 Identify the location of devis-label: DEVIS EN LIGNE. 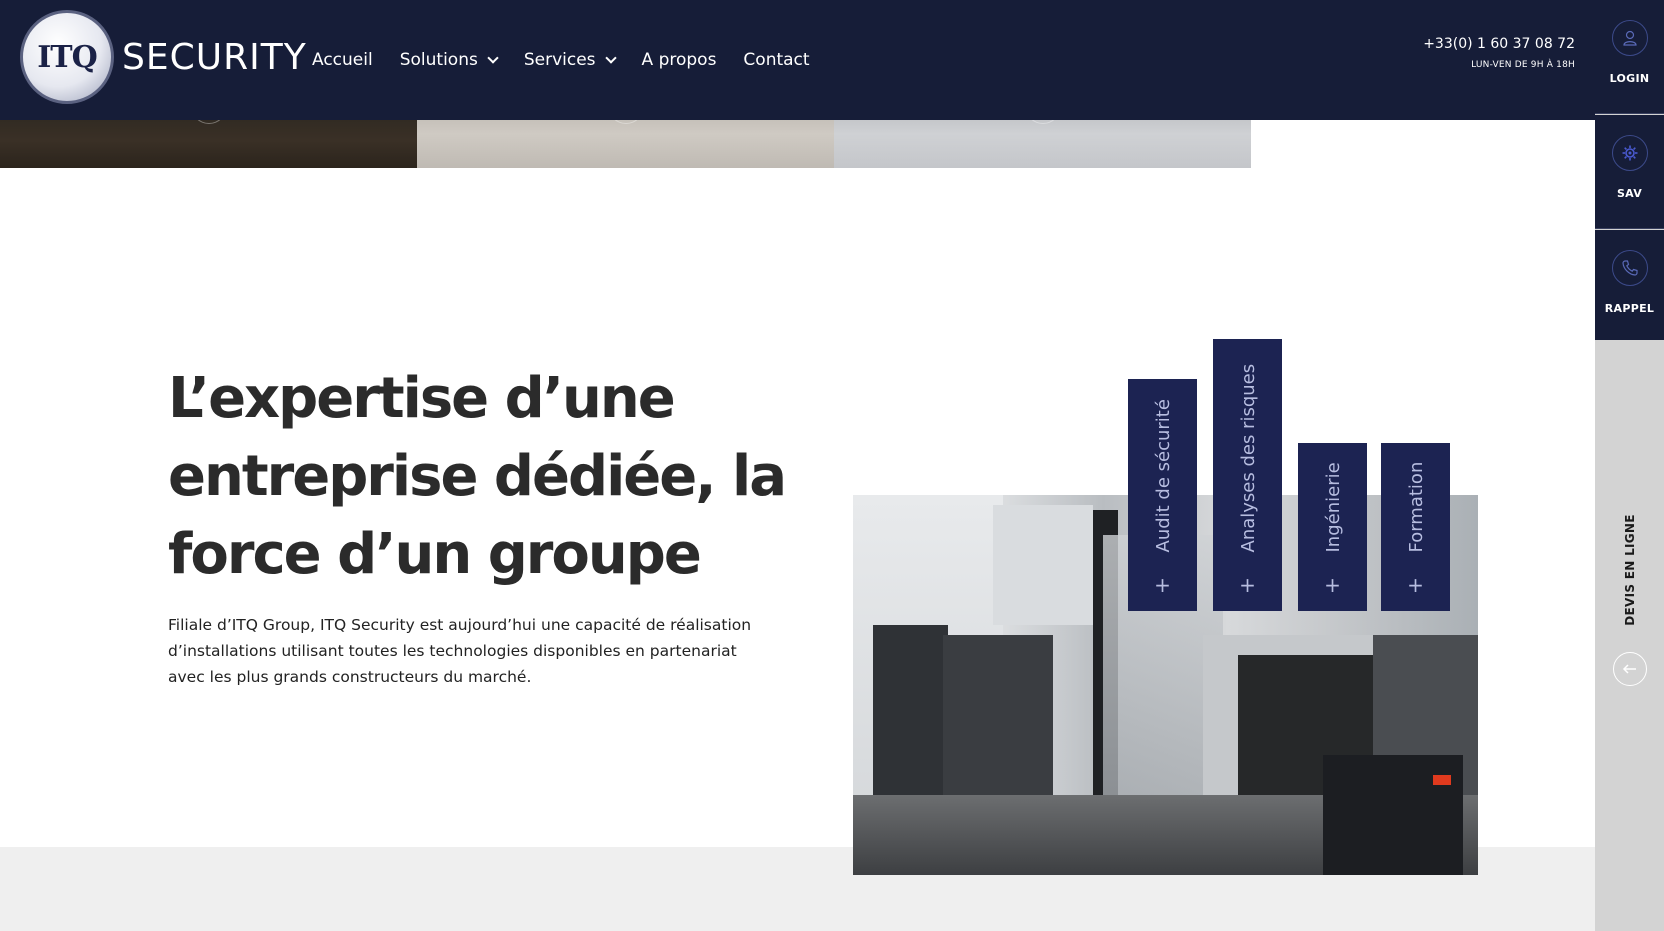
(1630, 570).